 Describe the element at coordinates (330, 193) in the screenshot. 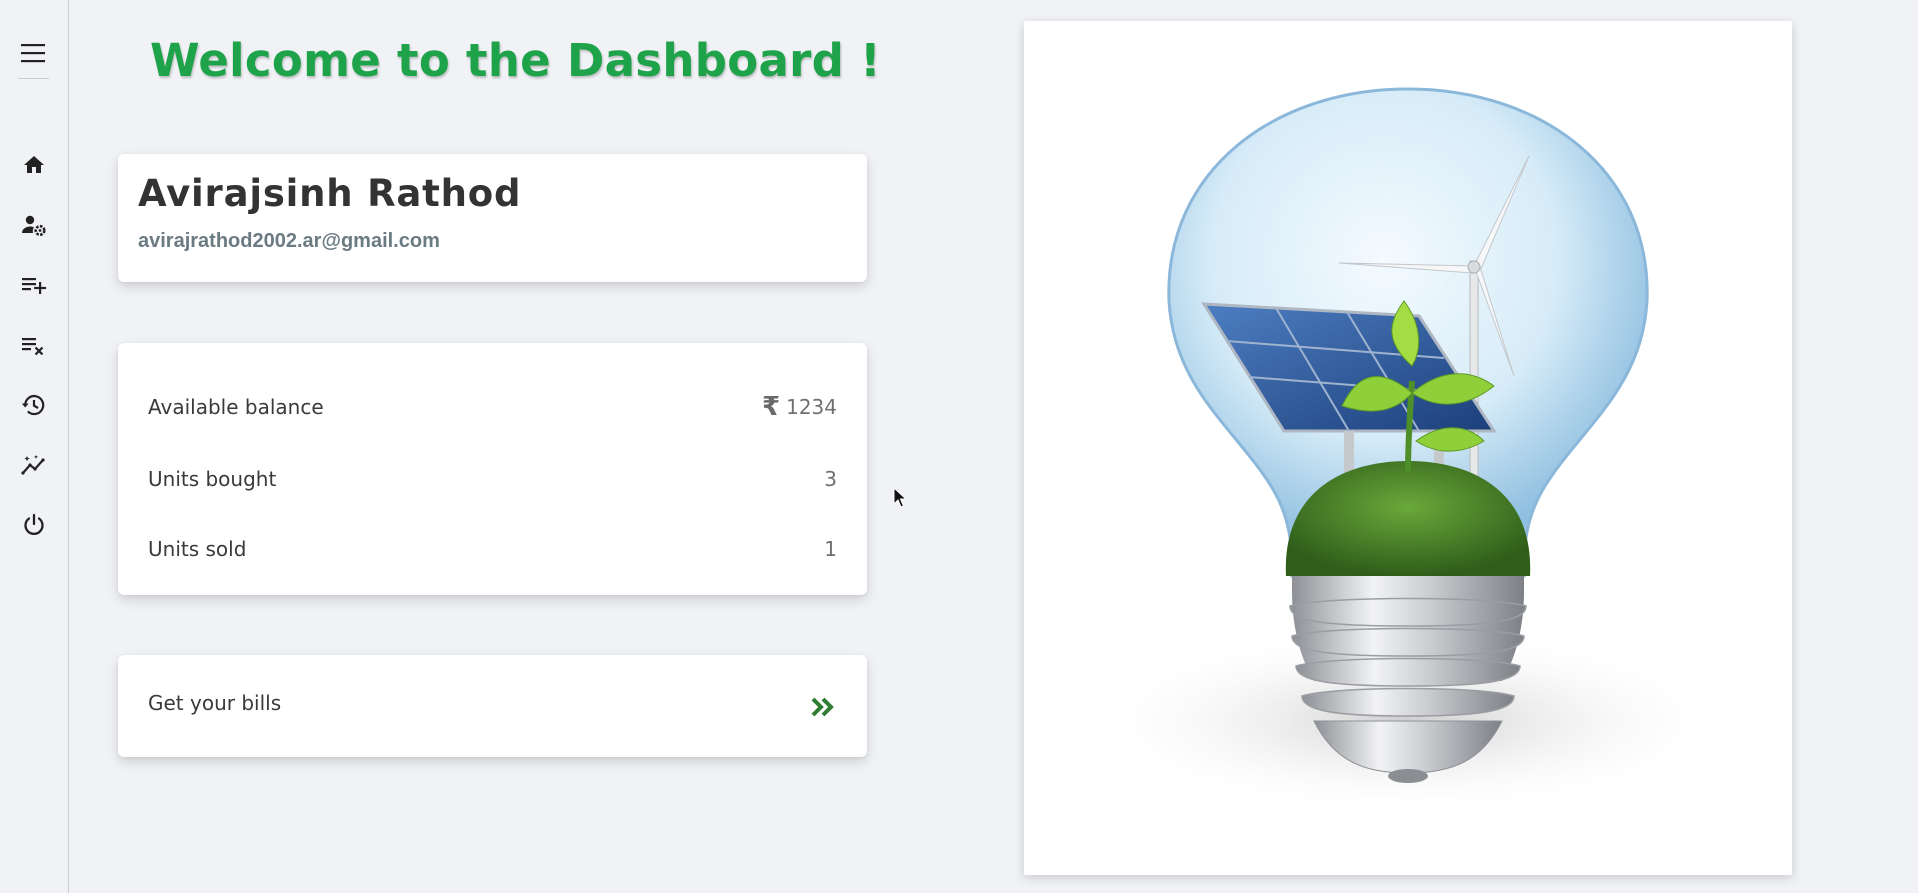

I see `profile-name: Avirajsinh Rathod` at that location.